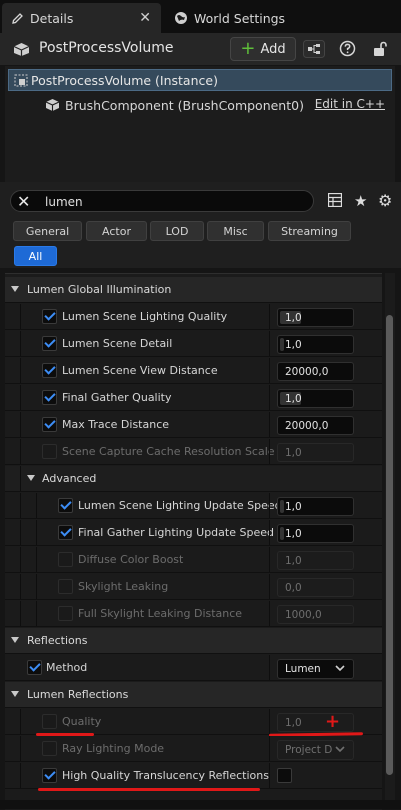 This screenshot has width=401, height=810. What do you see at coordinates (21, 51) in the screenshot?
I see `actor-cube-icon` at bounding box center [21, 51].